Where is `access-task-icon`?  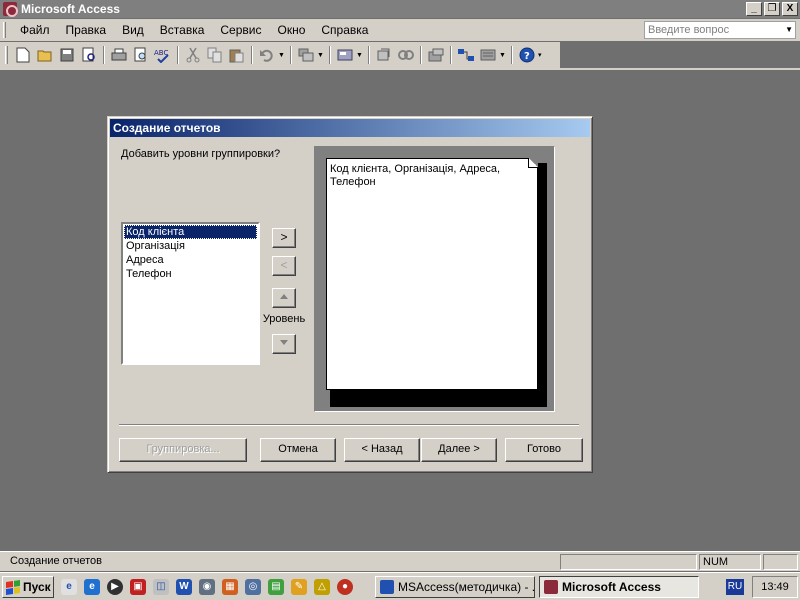 access-task-icon is located at coordinates (551, 587).